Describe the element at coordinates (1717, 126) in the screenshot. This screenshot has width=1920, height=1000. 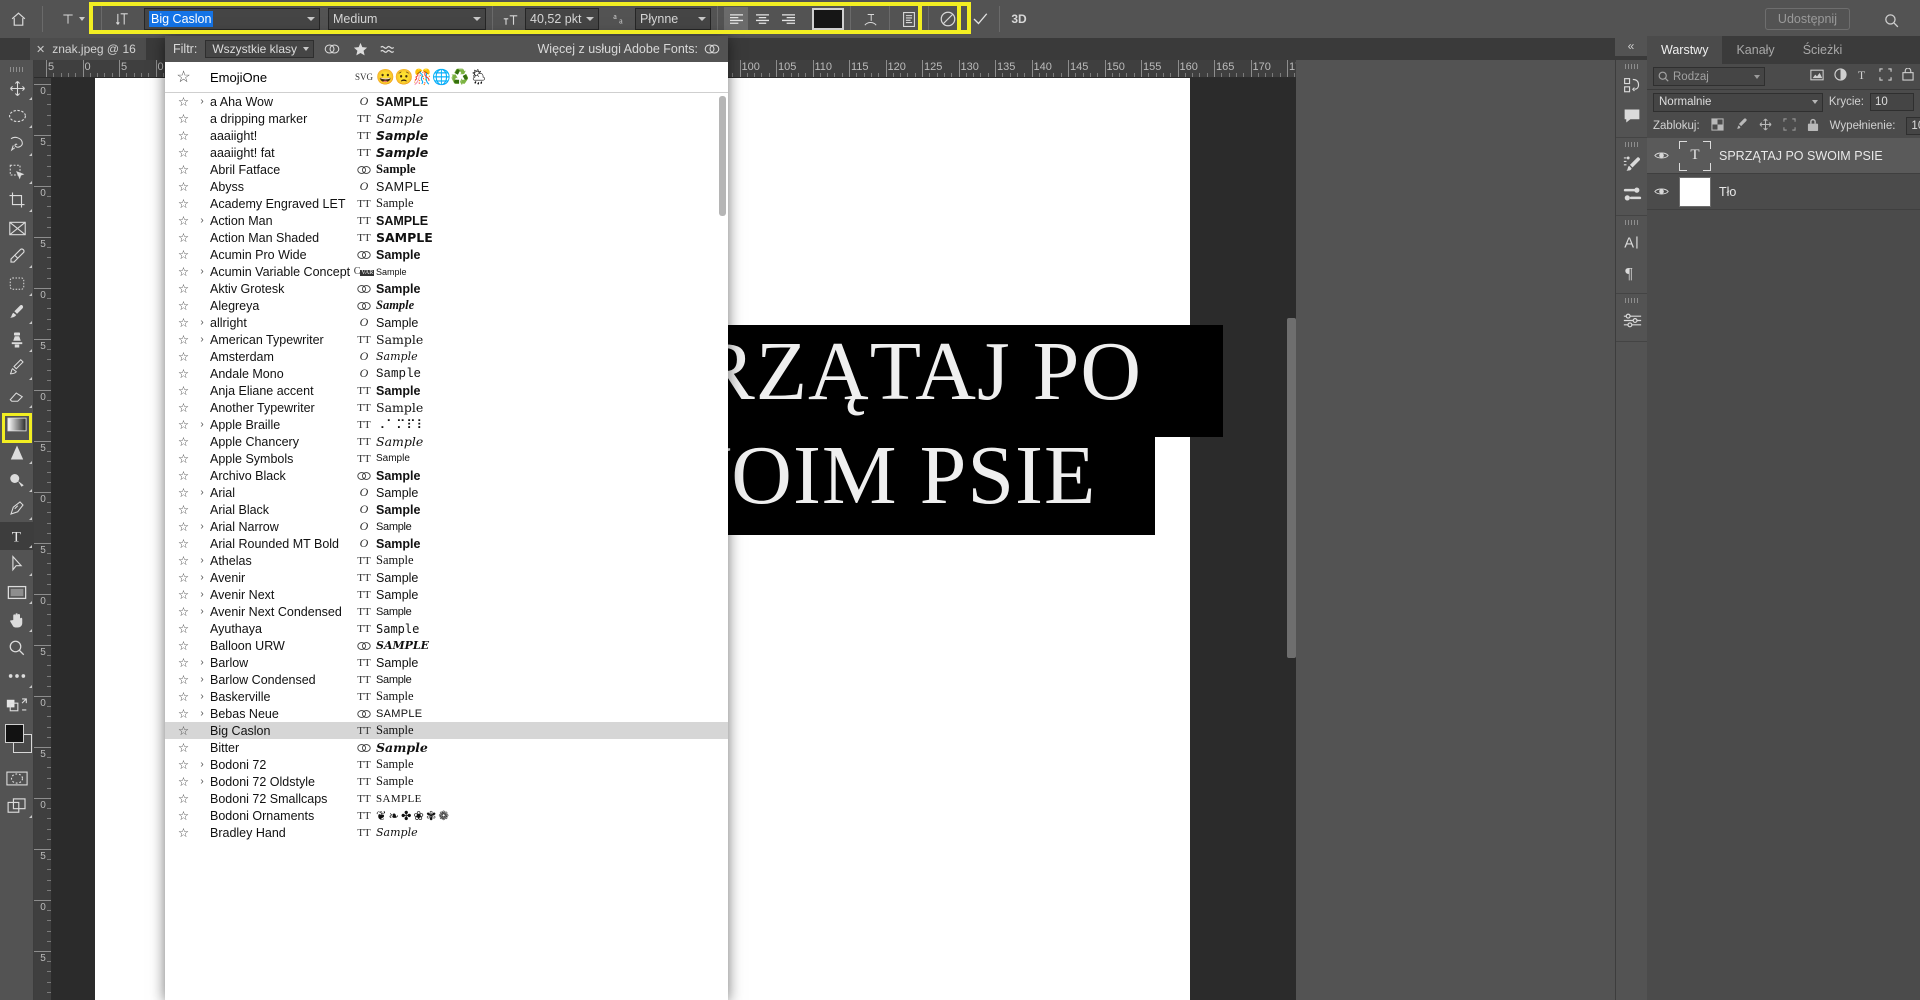
I see `lock-transparent-pixels-icon` at that location.